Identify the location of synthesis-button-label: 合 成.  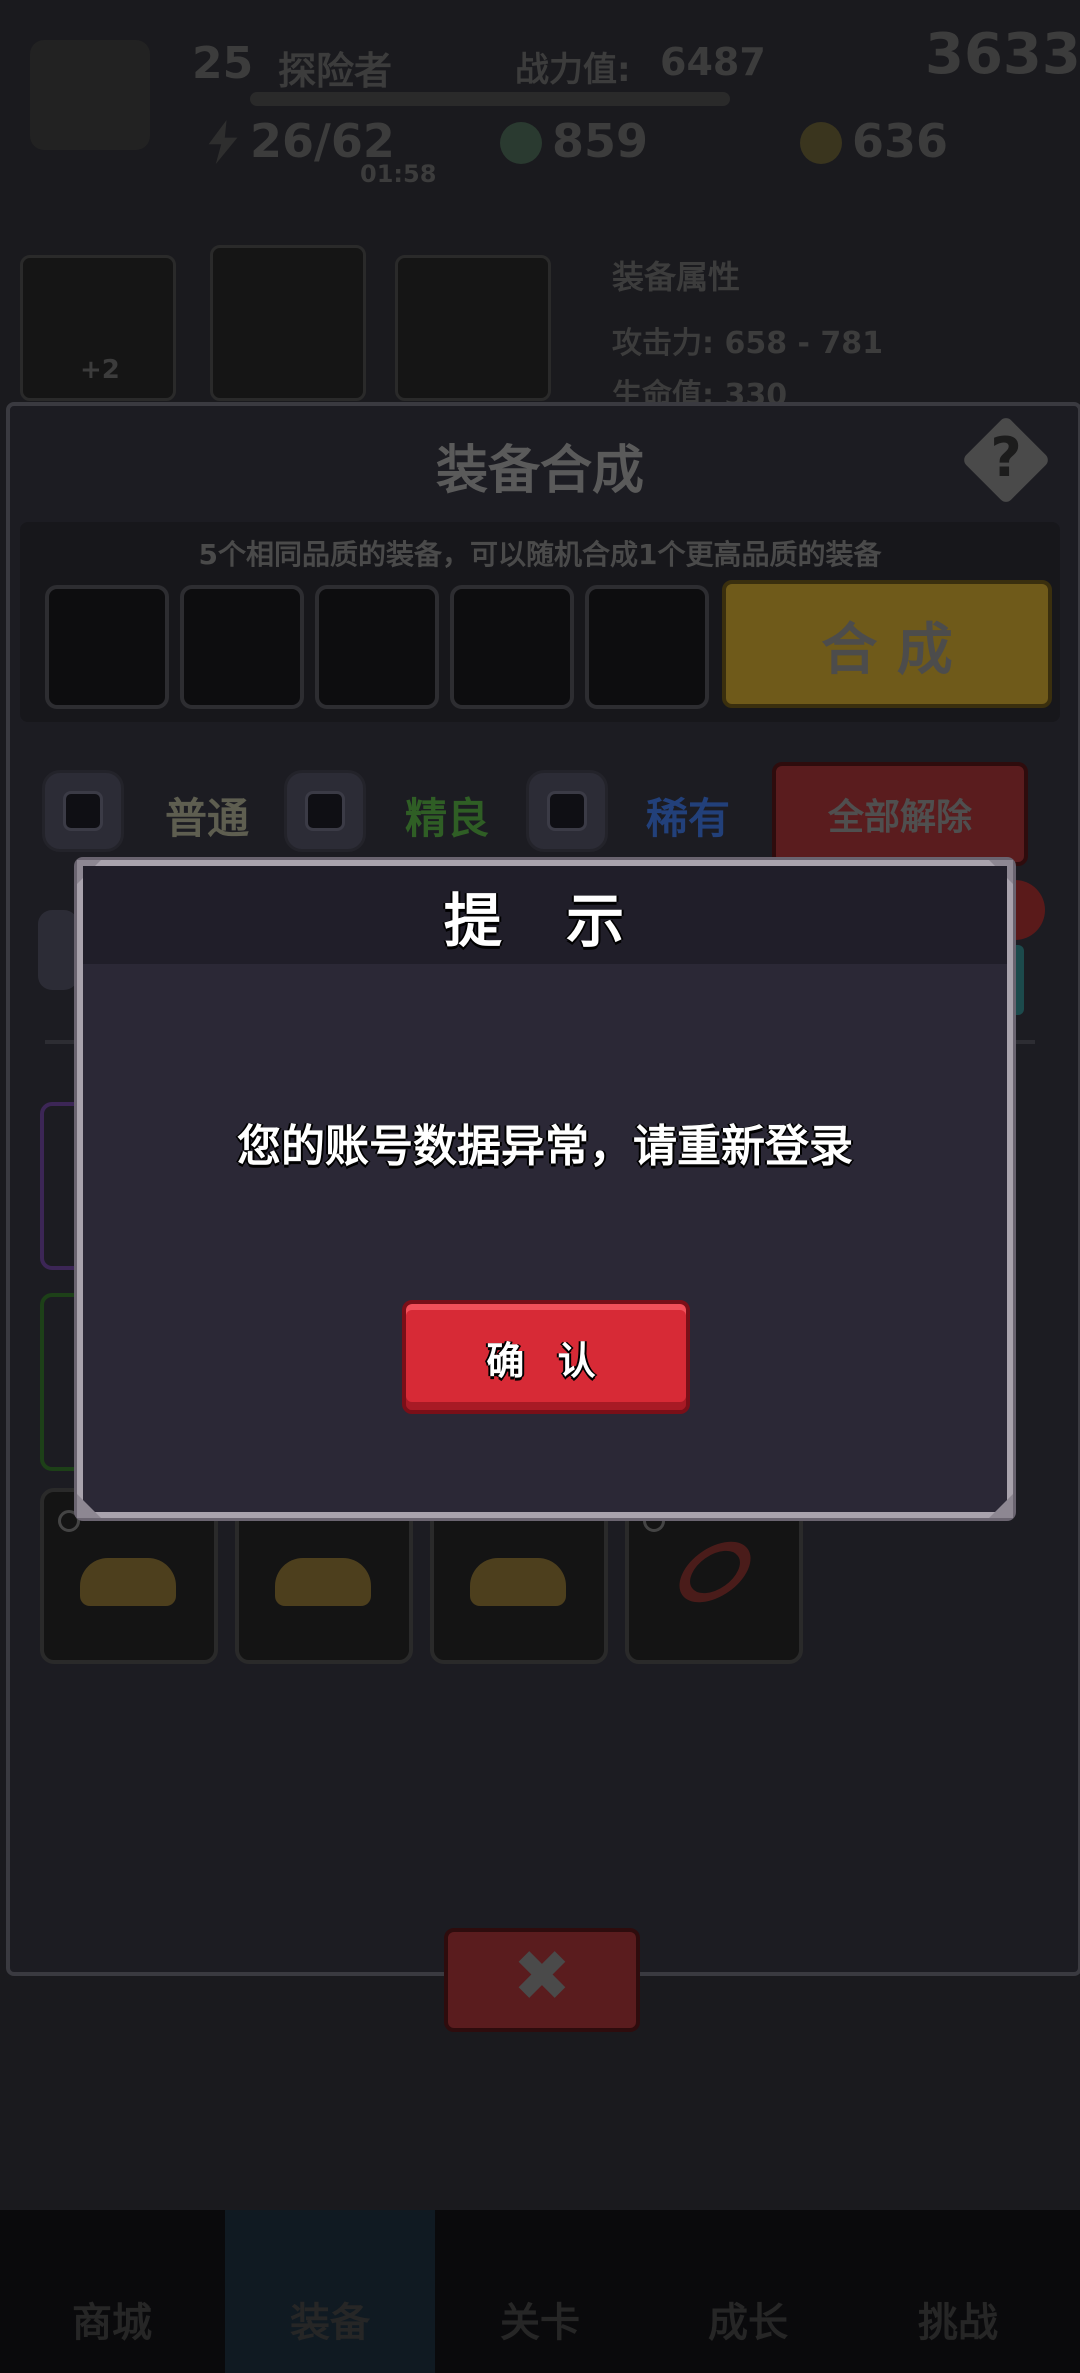
(887, 650).